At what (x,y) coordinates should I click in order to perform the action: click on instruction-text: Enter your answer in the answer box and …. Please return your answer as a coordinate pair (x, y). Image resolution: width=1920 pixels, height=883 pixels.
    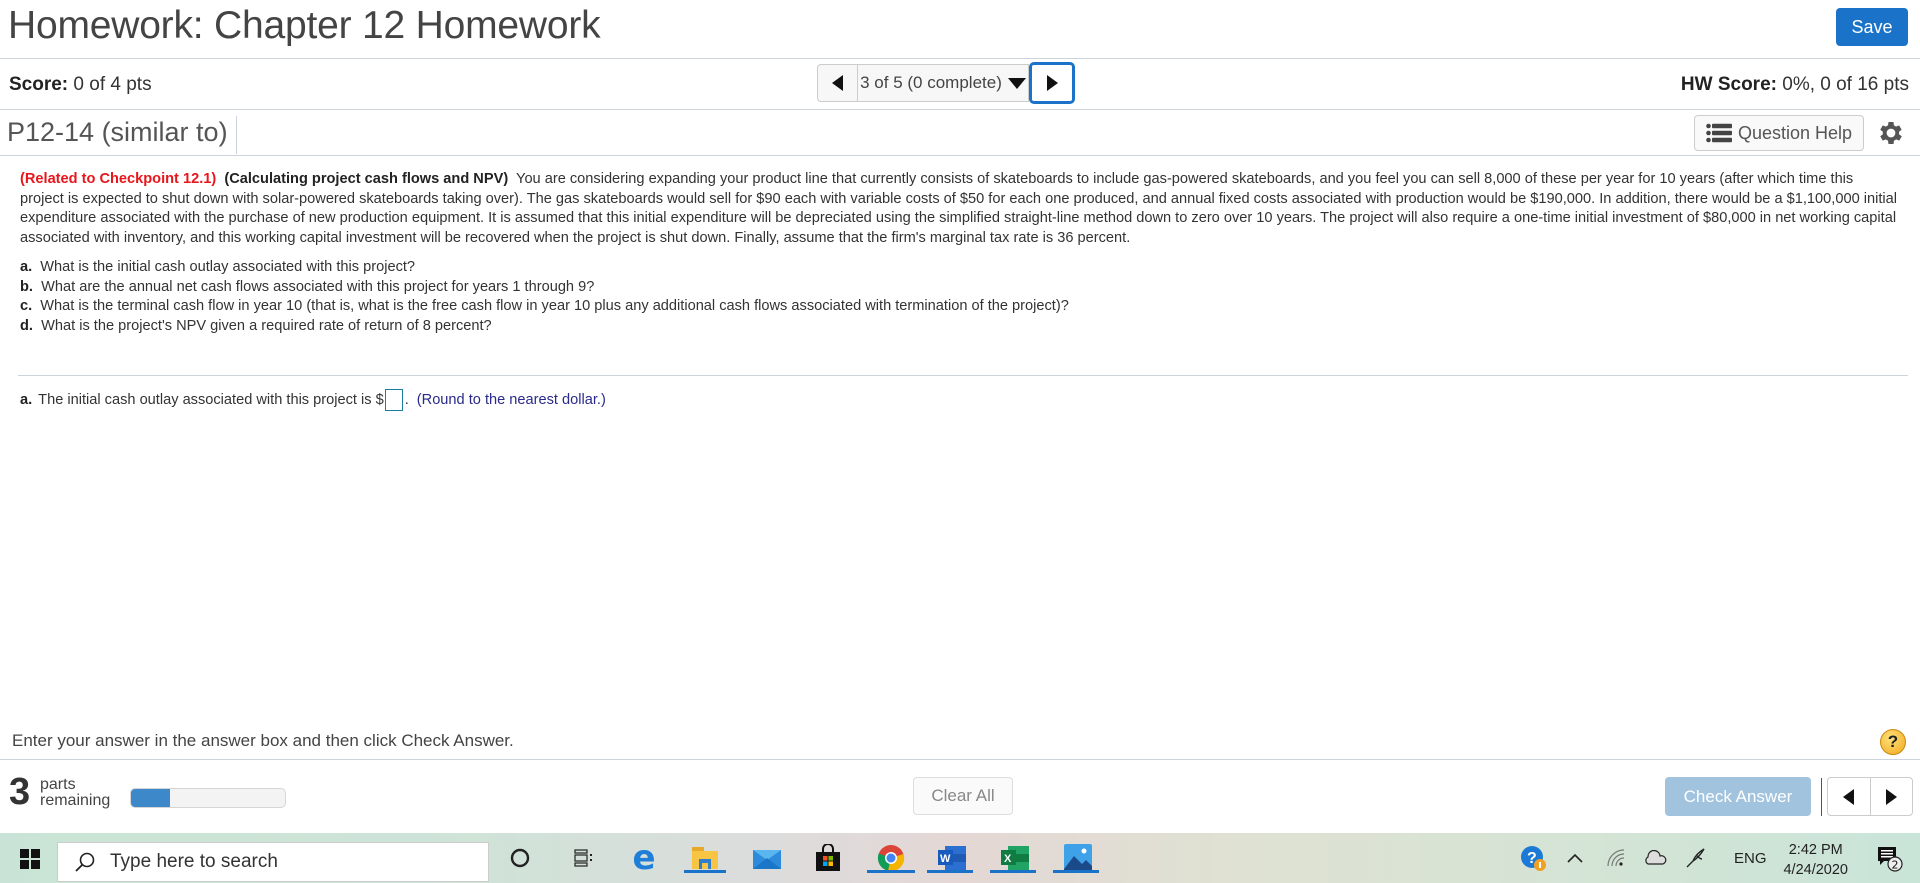
    Looking at the image, I should click on (263, 740).